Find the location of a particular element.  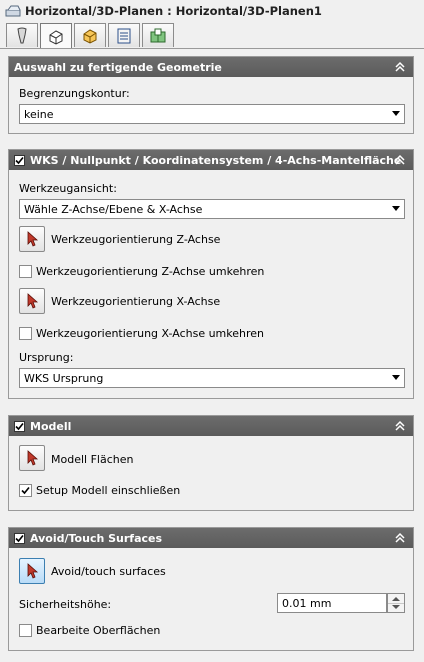

include-setup-label: Setup Modell einschließen is located at coordinates (108, 490).